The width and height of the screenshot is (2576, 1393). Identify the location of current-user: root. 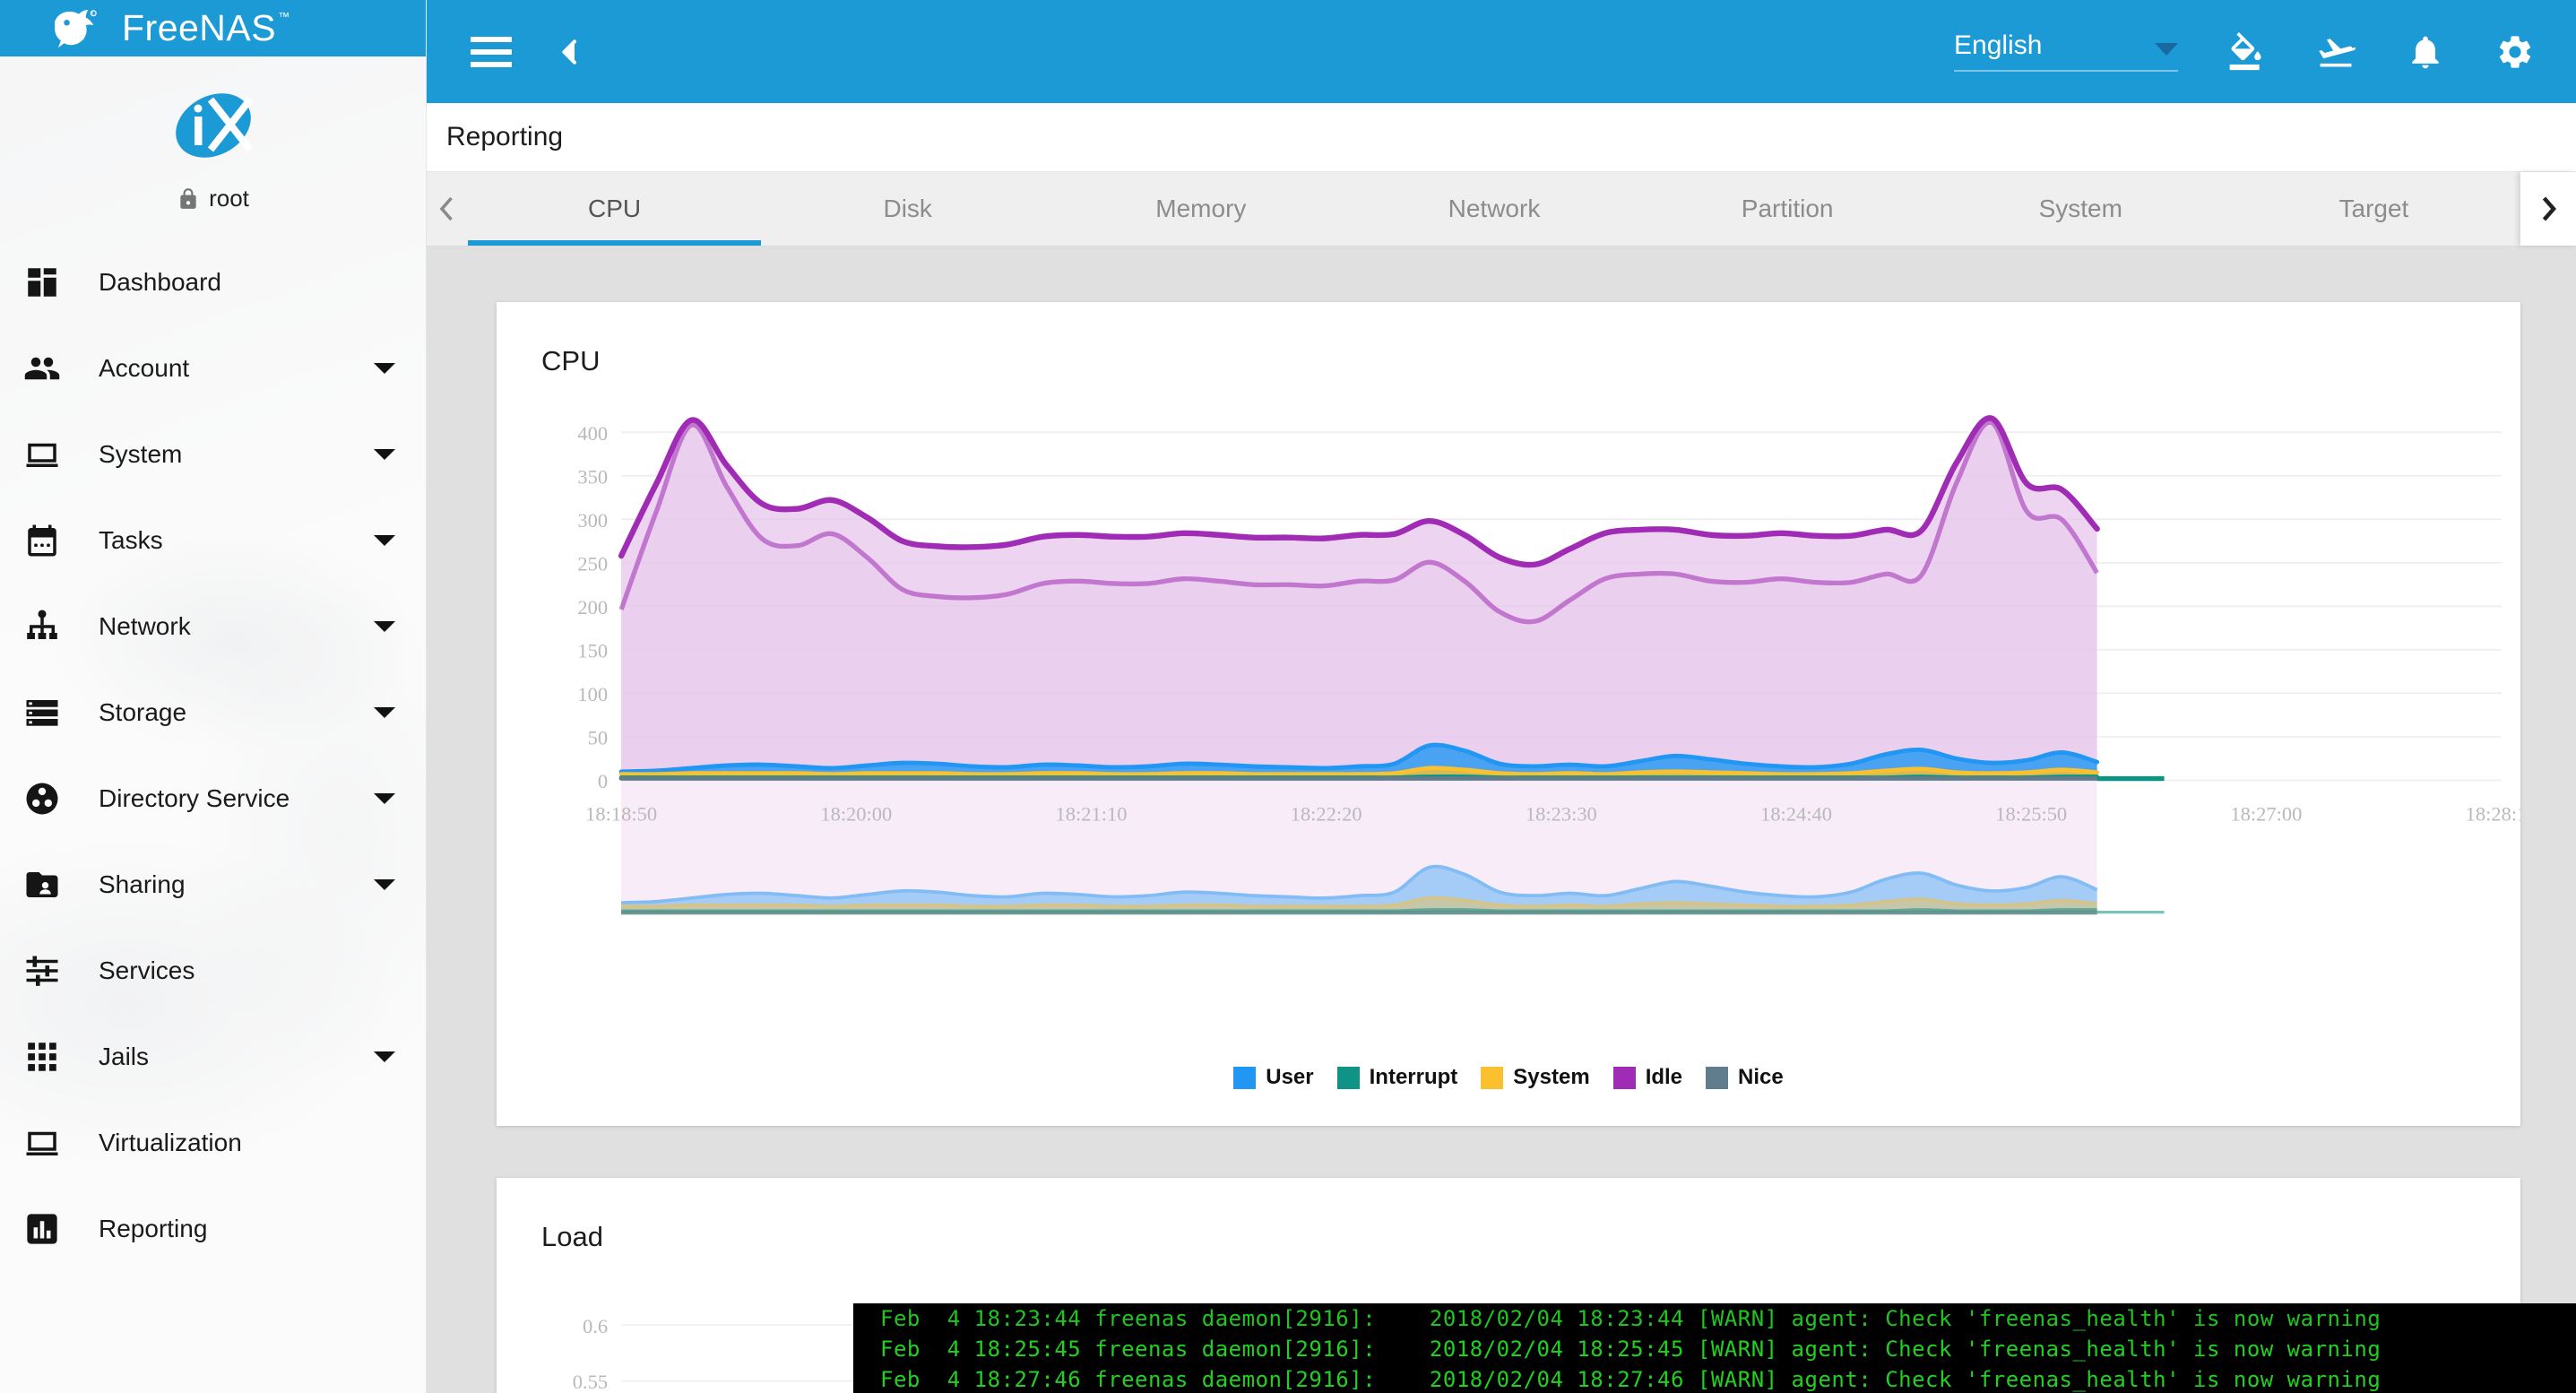
(213, 198).